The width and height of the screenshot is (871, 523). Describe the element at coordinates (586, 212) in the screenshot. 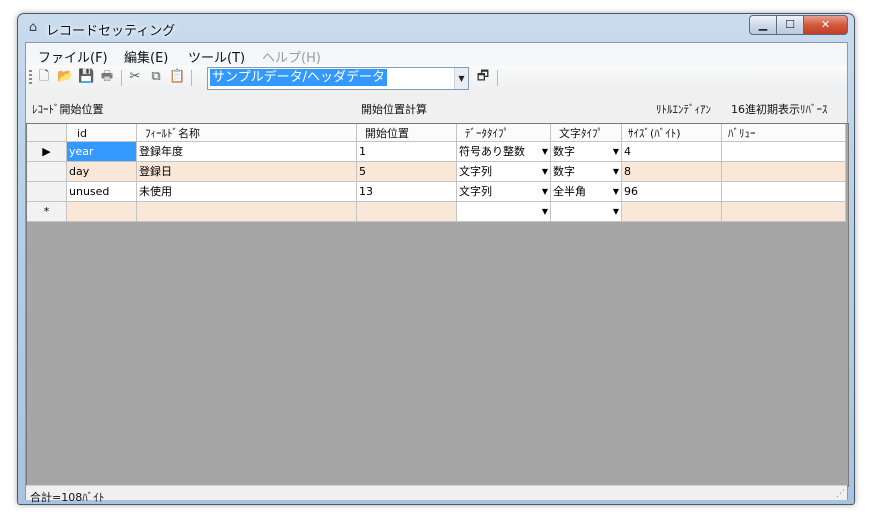

I see `new-row-char-type-select: ▼` at that location.